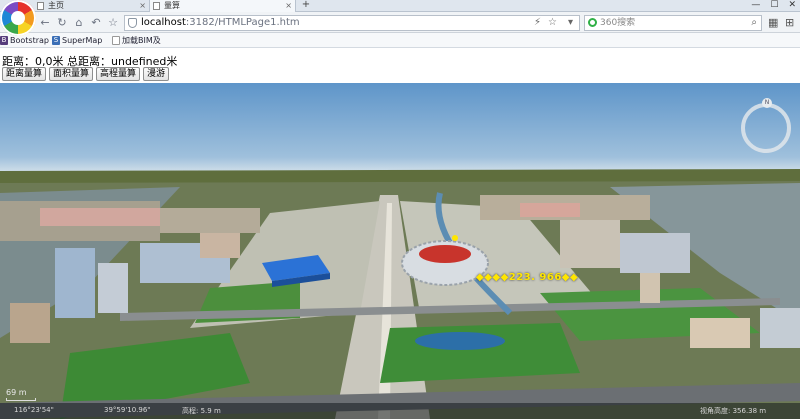  I want to click on address-bar: localhost:3182/HTMLPage1.htm ⚡ ☆ ▾, so click(352, 23).